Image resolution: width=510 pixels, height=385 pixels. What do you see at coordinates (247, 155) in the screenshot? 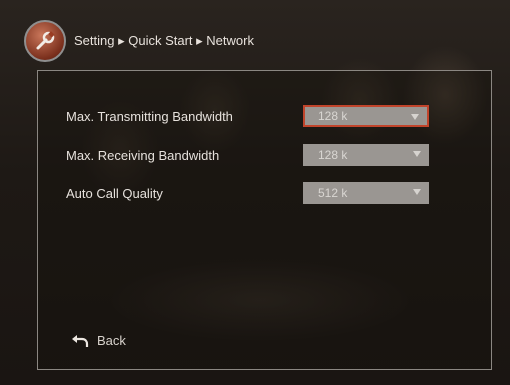
I see `setting-row-receiving: Max. Receiving Bandwidth 128 k` at bounding box center [247, 155].